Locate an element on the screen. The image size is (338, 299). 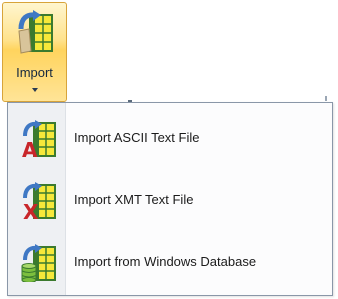
svg-text: X is located at coordinates (31, 210).